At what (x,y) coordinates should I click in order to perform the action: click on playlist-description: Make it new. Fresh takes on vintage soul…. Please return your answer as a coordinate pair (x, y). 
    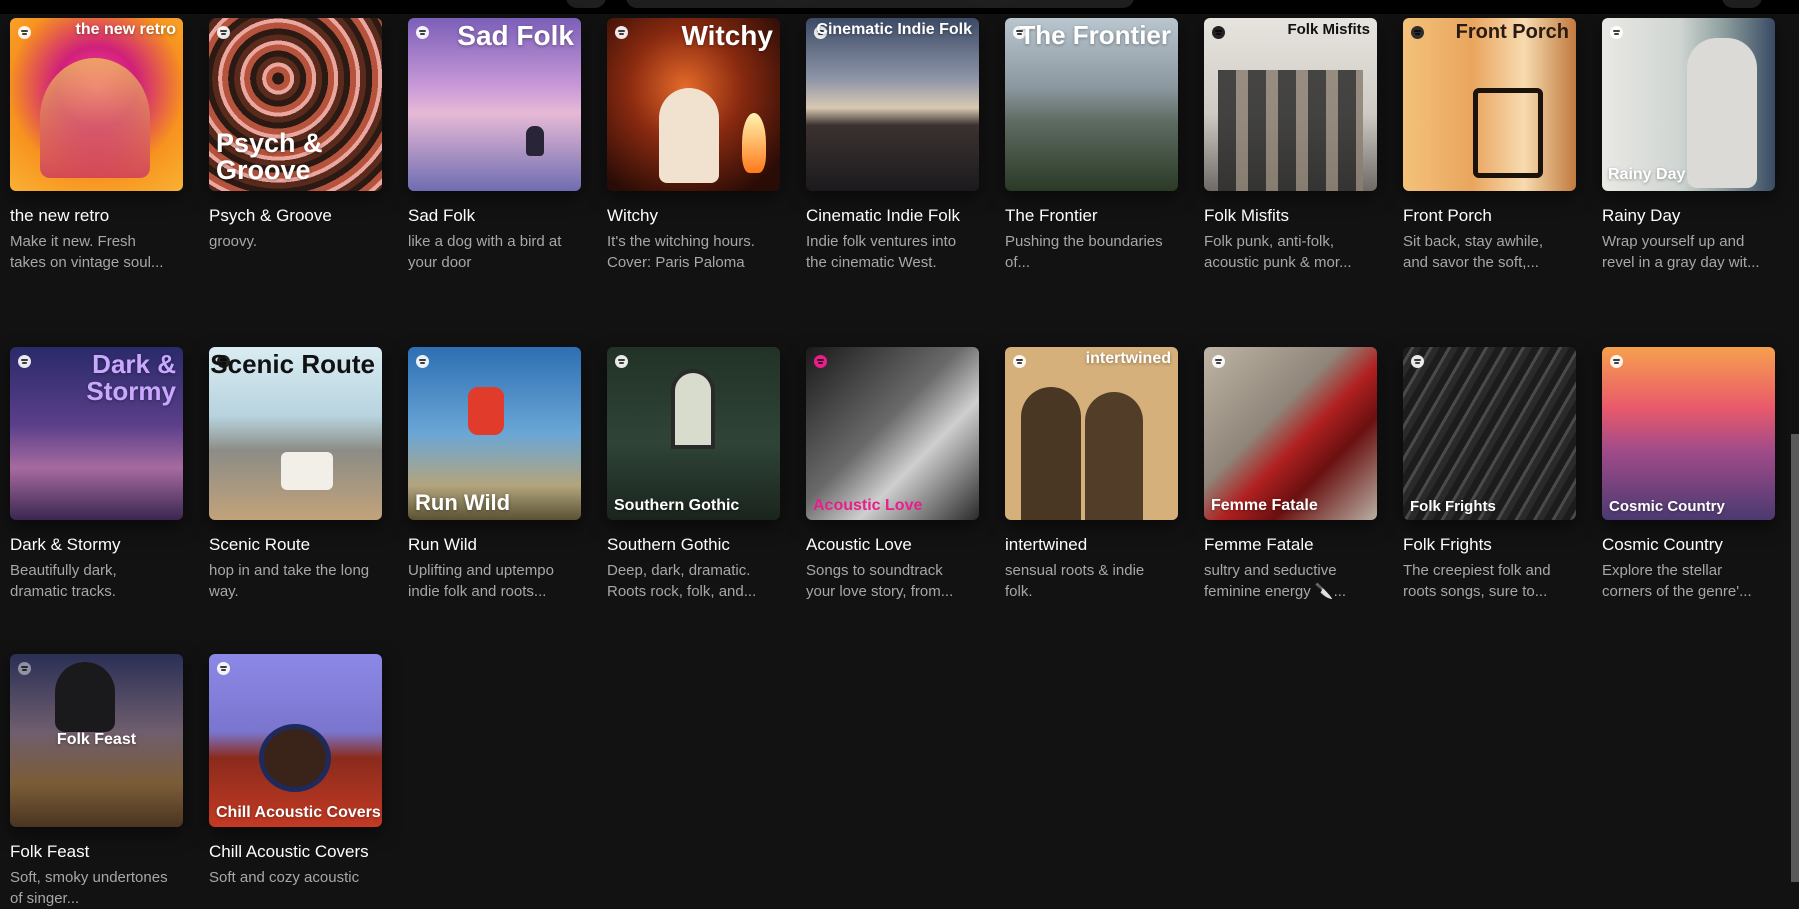
    Looking at the image, I should click on (87, 252).